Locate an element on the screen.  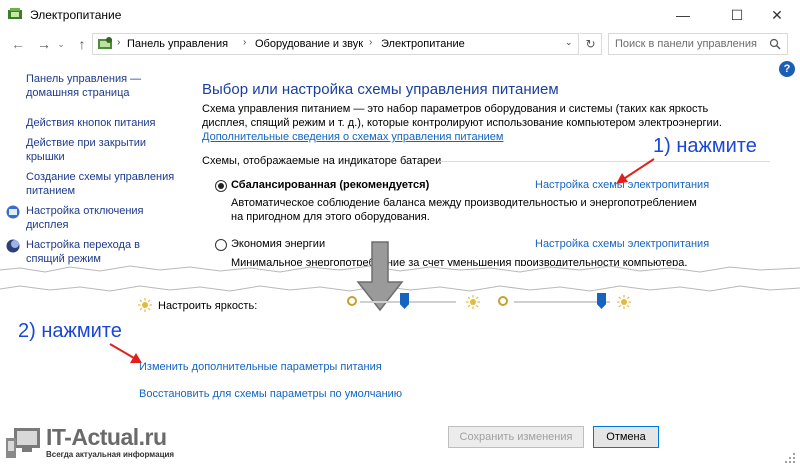
cancel-button: Отмена is located at coordinates (626, 437).